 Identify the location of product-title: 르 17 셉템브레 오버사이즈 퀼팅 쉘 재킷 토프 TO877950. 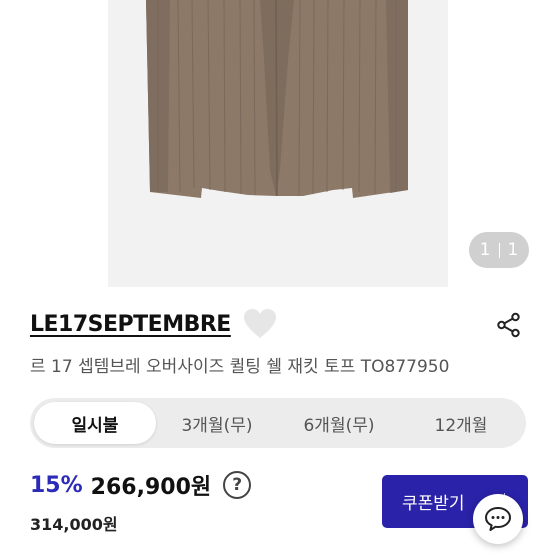
(240, 367).